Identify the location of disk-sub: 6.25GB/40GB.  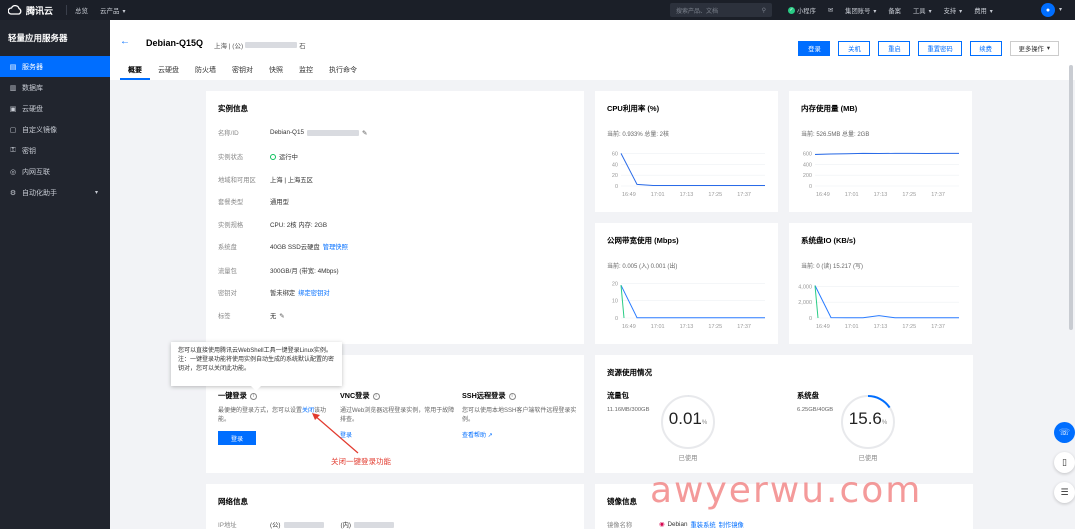
(815, 410).